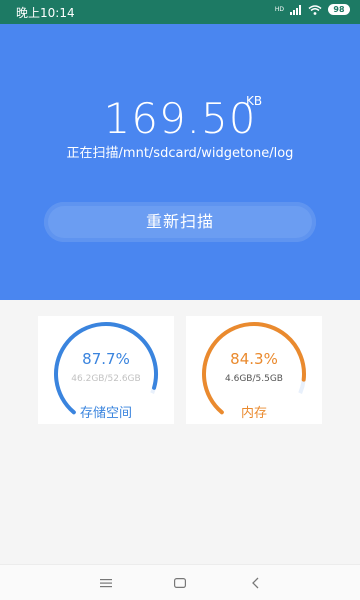  What do you see at coordinates (253, 413) in the screenshot?
I see `memory-label: 内存` at bounding box center [253, 413].